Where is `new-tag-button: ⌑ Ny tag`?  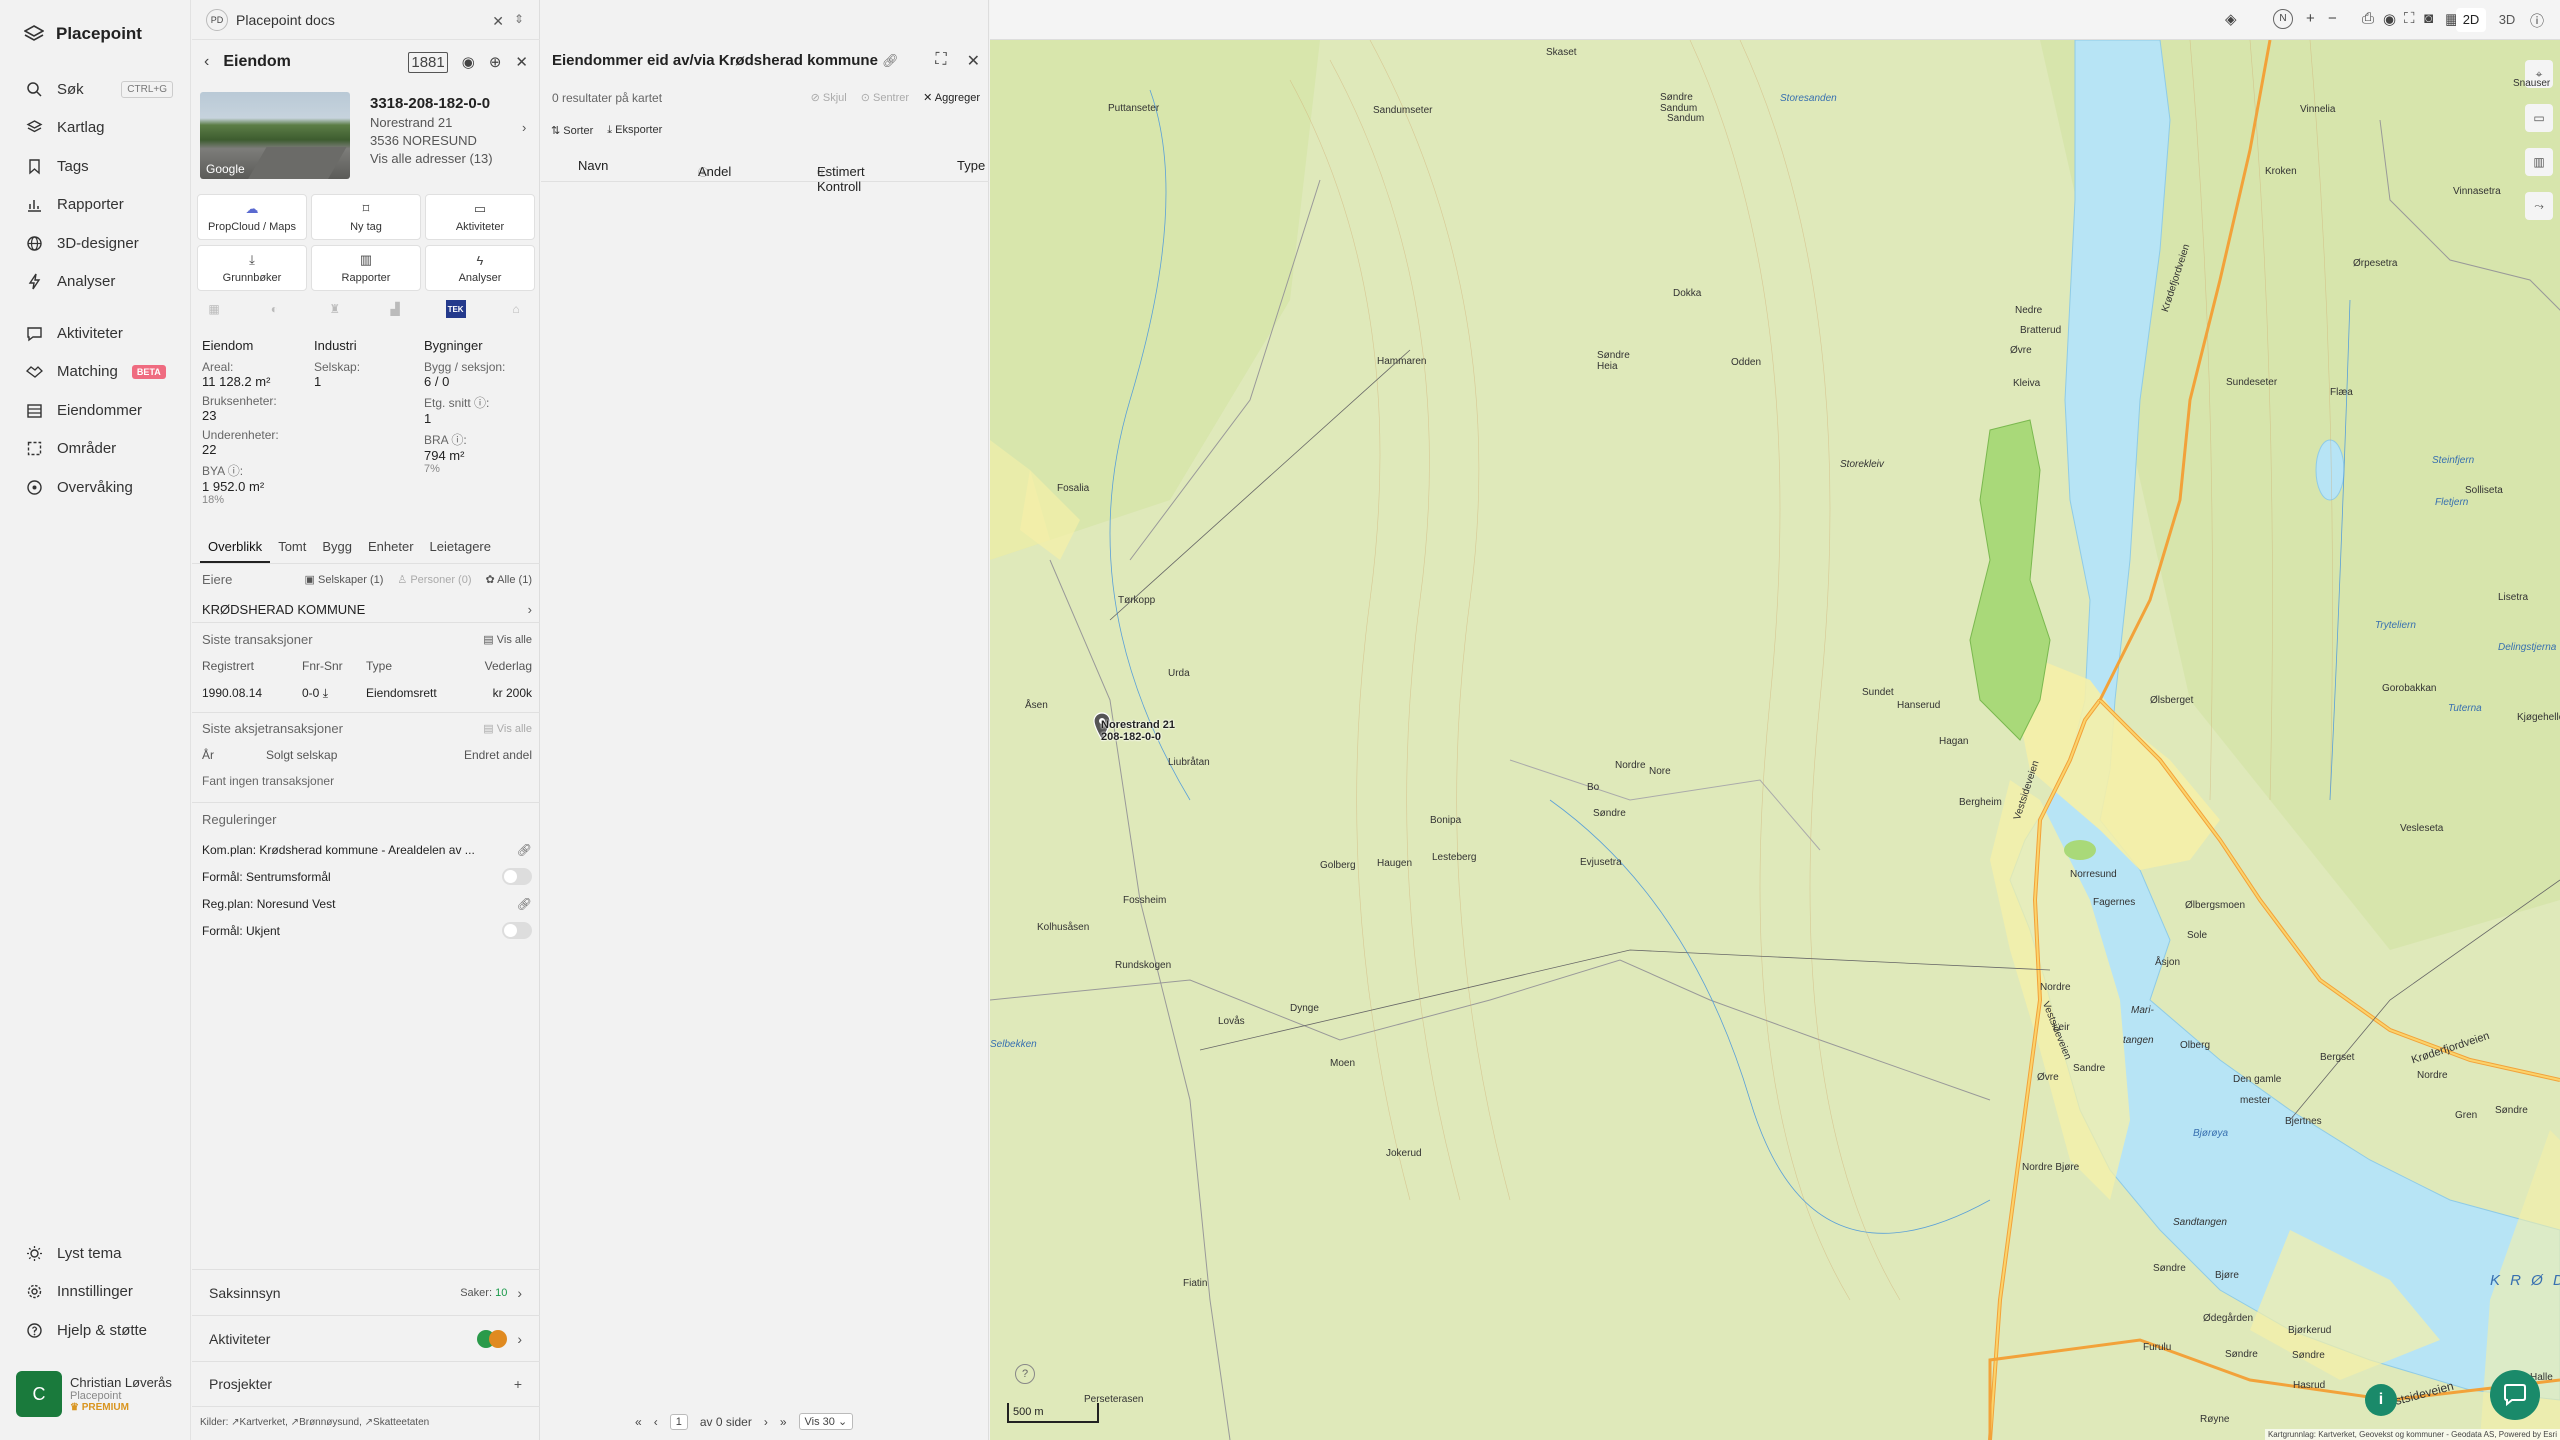 new-tag-button: ⌑ Ny tag is located at coordinates (366, 217).